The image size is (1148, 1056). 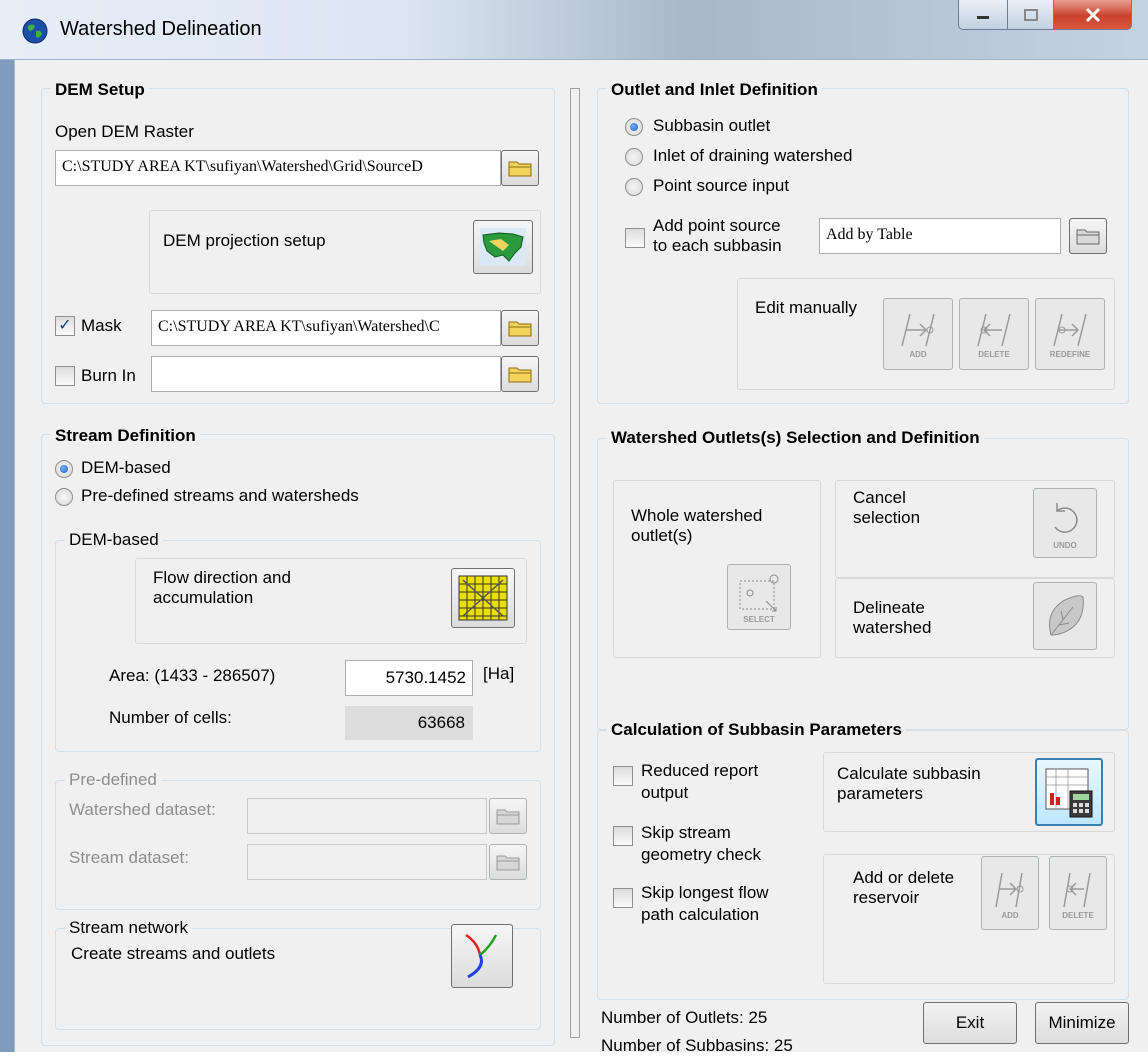 What do you see at coordinates (1078, 915) in the screenshot?
I see `delete-reservoir-caption: DELETE` at bounding box center [1078, 915].